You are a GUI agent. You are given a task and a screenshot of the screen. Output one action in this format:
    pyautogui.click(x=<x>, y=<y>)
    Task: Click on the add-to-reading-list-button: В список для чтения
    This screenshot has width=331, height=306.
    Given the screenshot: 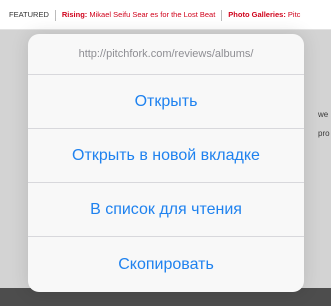 What is the action you would take?
    pyautogui.click(x=166, y=210)
    